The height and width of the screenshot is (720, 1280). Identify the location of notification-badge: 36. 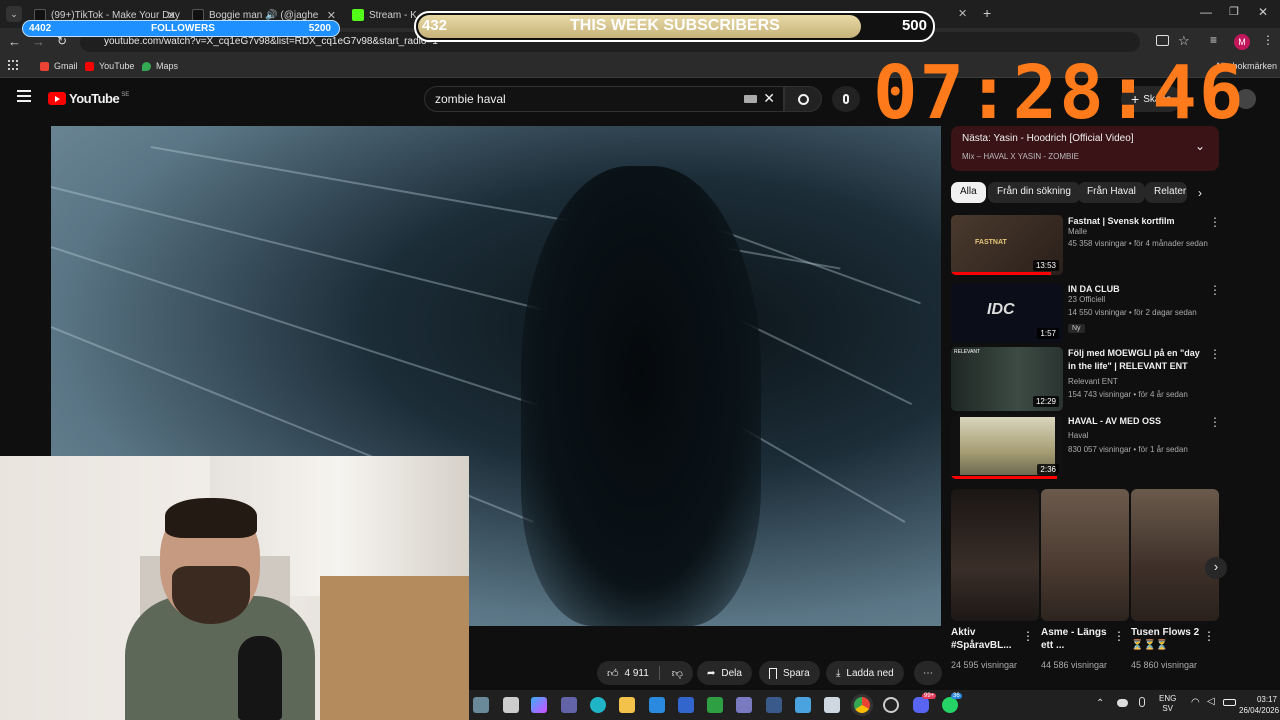
(956, 696).